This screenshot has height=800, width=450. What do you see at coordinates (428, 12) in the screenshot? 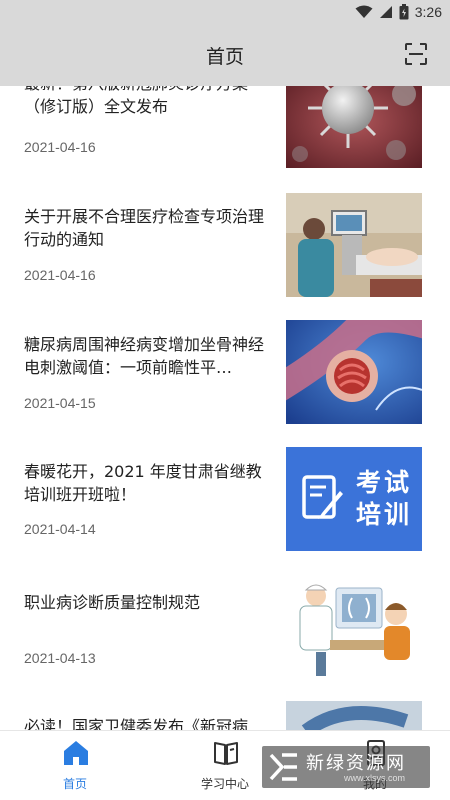
I see `status-time: 3:26` at bounding box center [428, 12].